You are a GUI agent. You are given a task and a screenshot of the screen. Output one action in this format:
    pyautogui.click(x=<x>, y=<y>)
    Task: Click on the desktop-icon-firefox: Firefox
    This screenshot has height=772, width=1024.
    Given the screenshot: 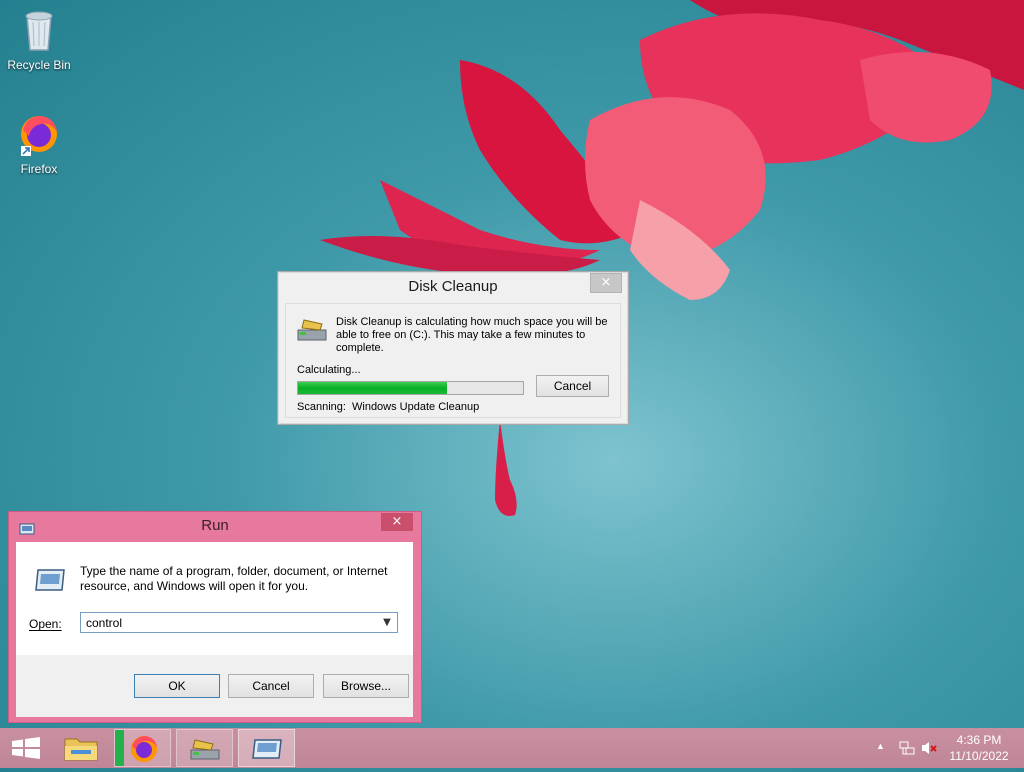 What is the action you would take?
    pyautogui.click(x=39, y=143)
    